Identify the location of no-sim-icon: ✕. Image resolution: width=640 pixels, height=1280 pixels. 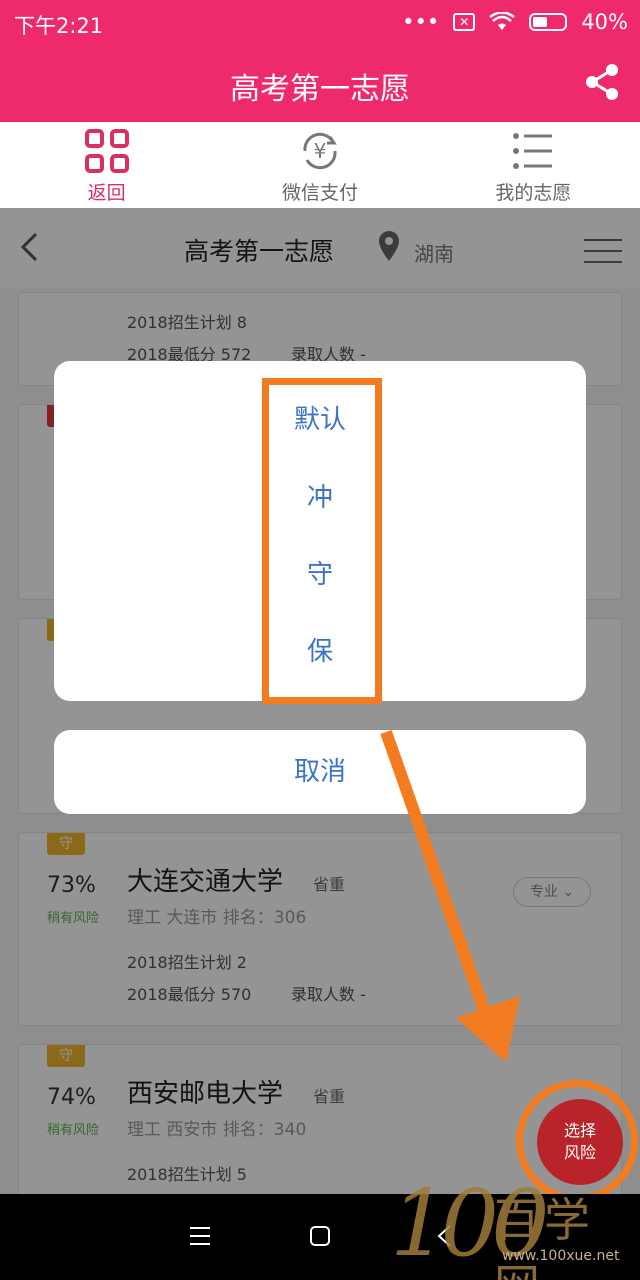
(464, 22).